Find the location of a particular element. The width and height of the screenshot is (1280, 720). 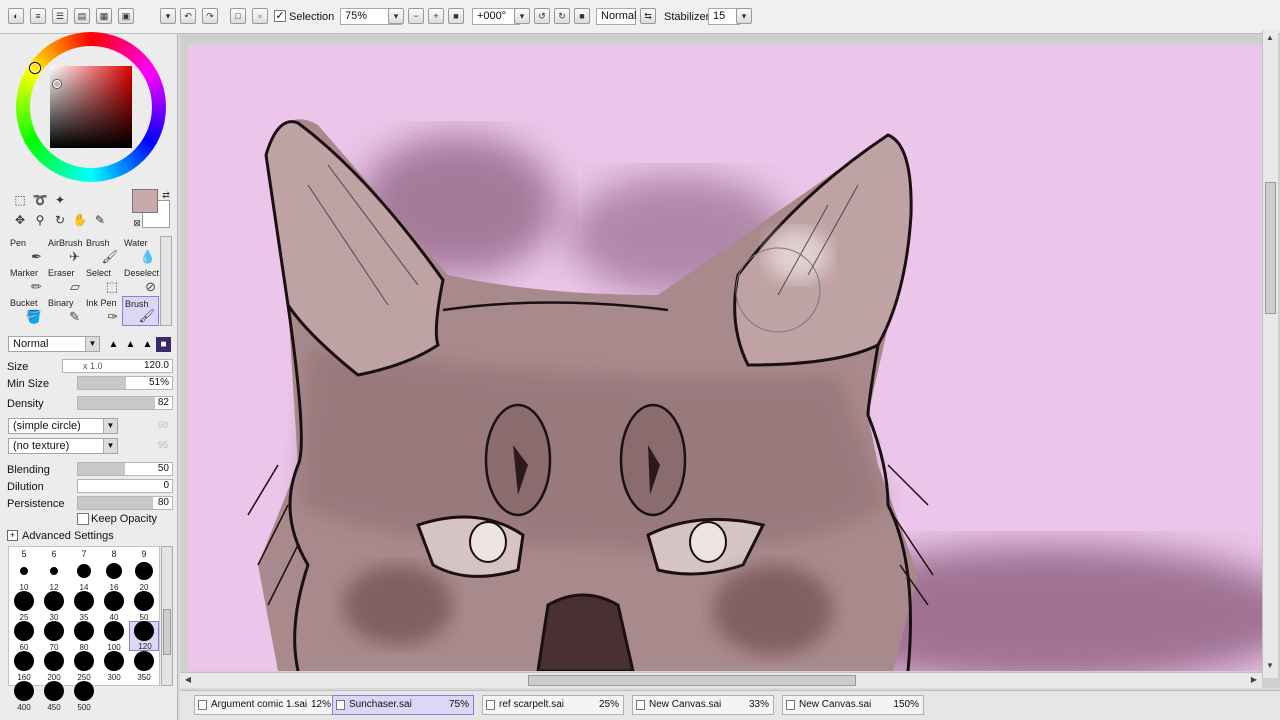

tool-bucket: Bucket 🪣 is located at coordinates (26, 311).